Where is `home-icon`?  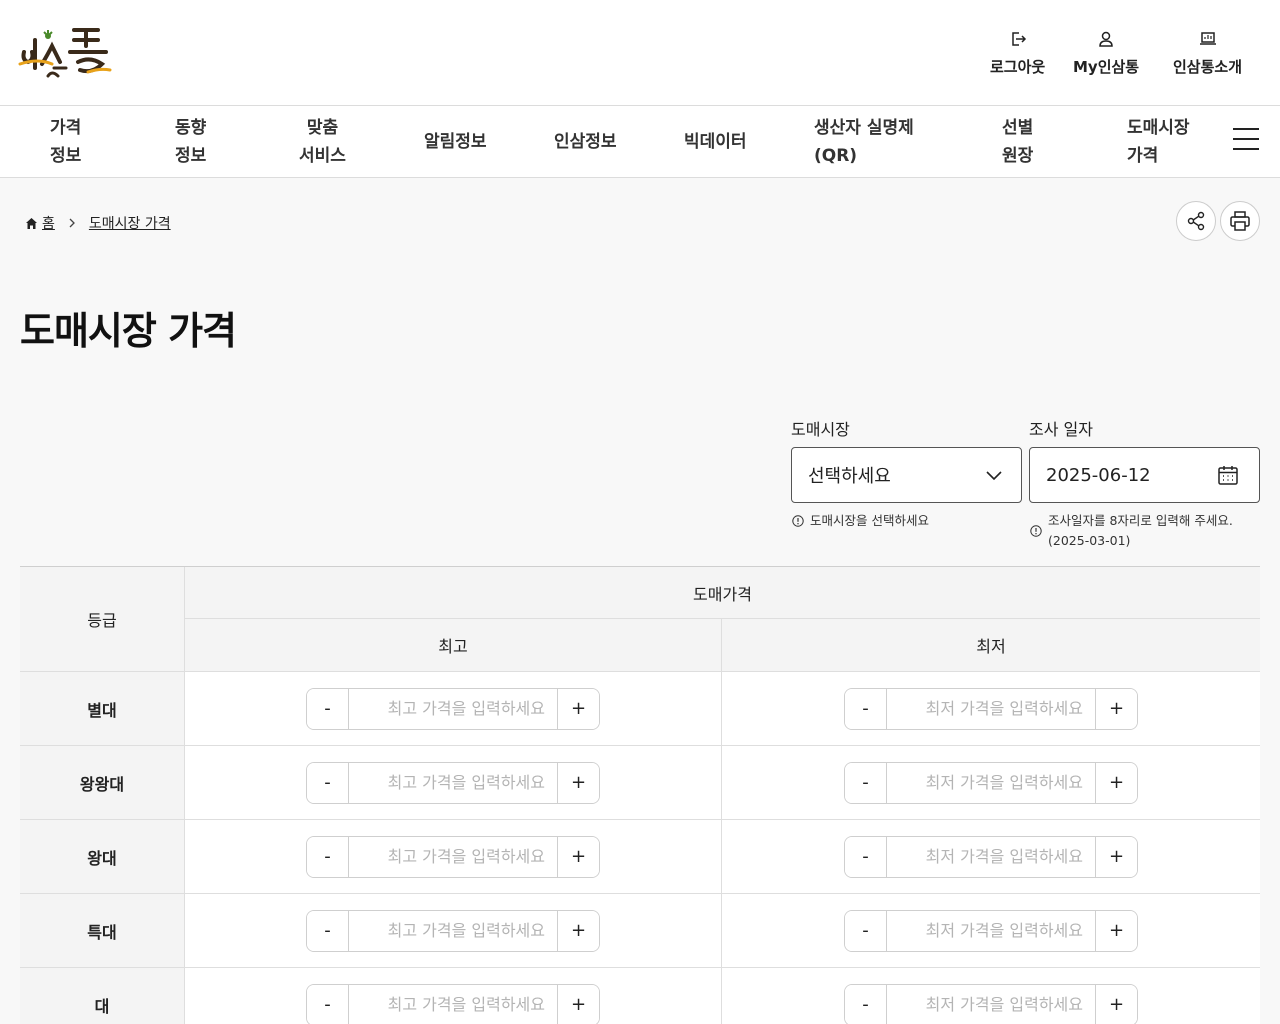
home-icon is located at coordinates (31, 223).